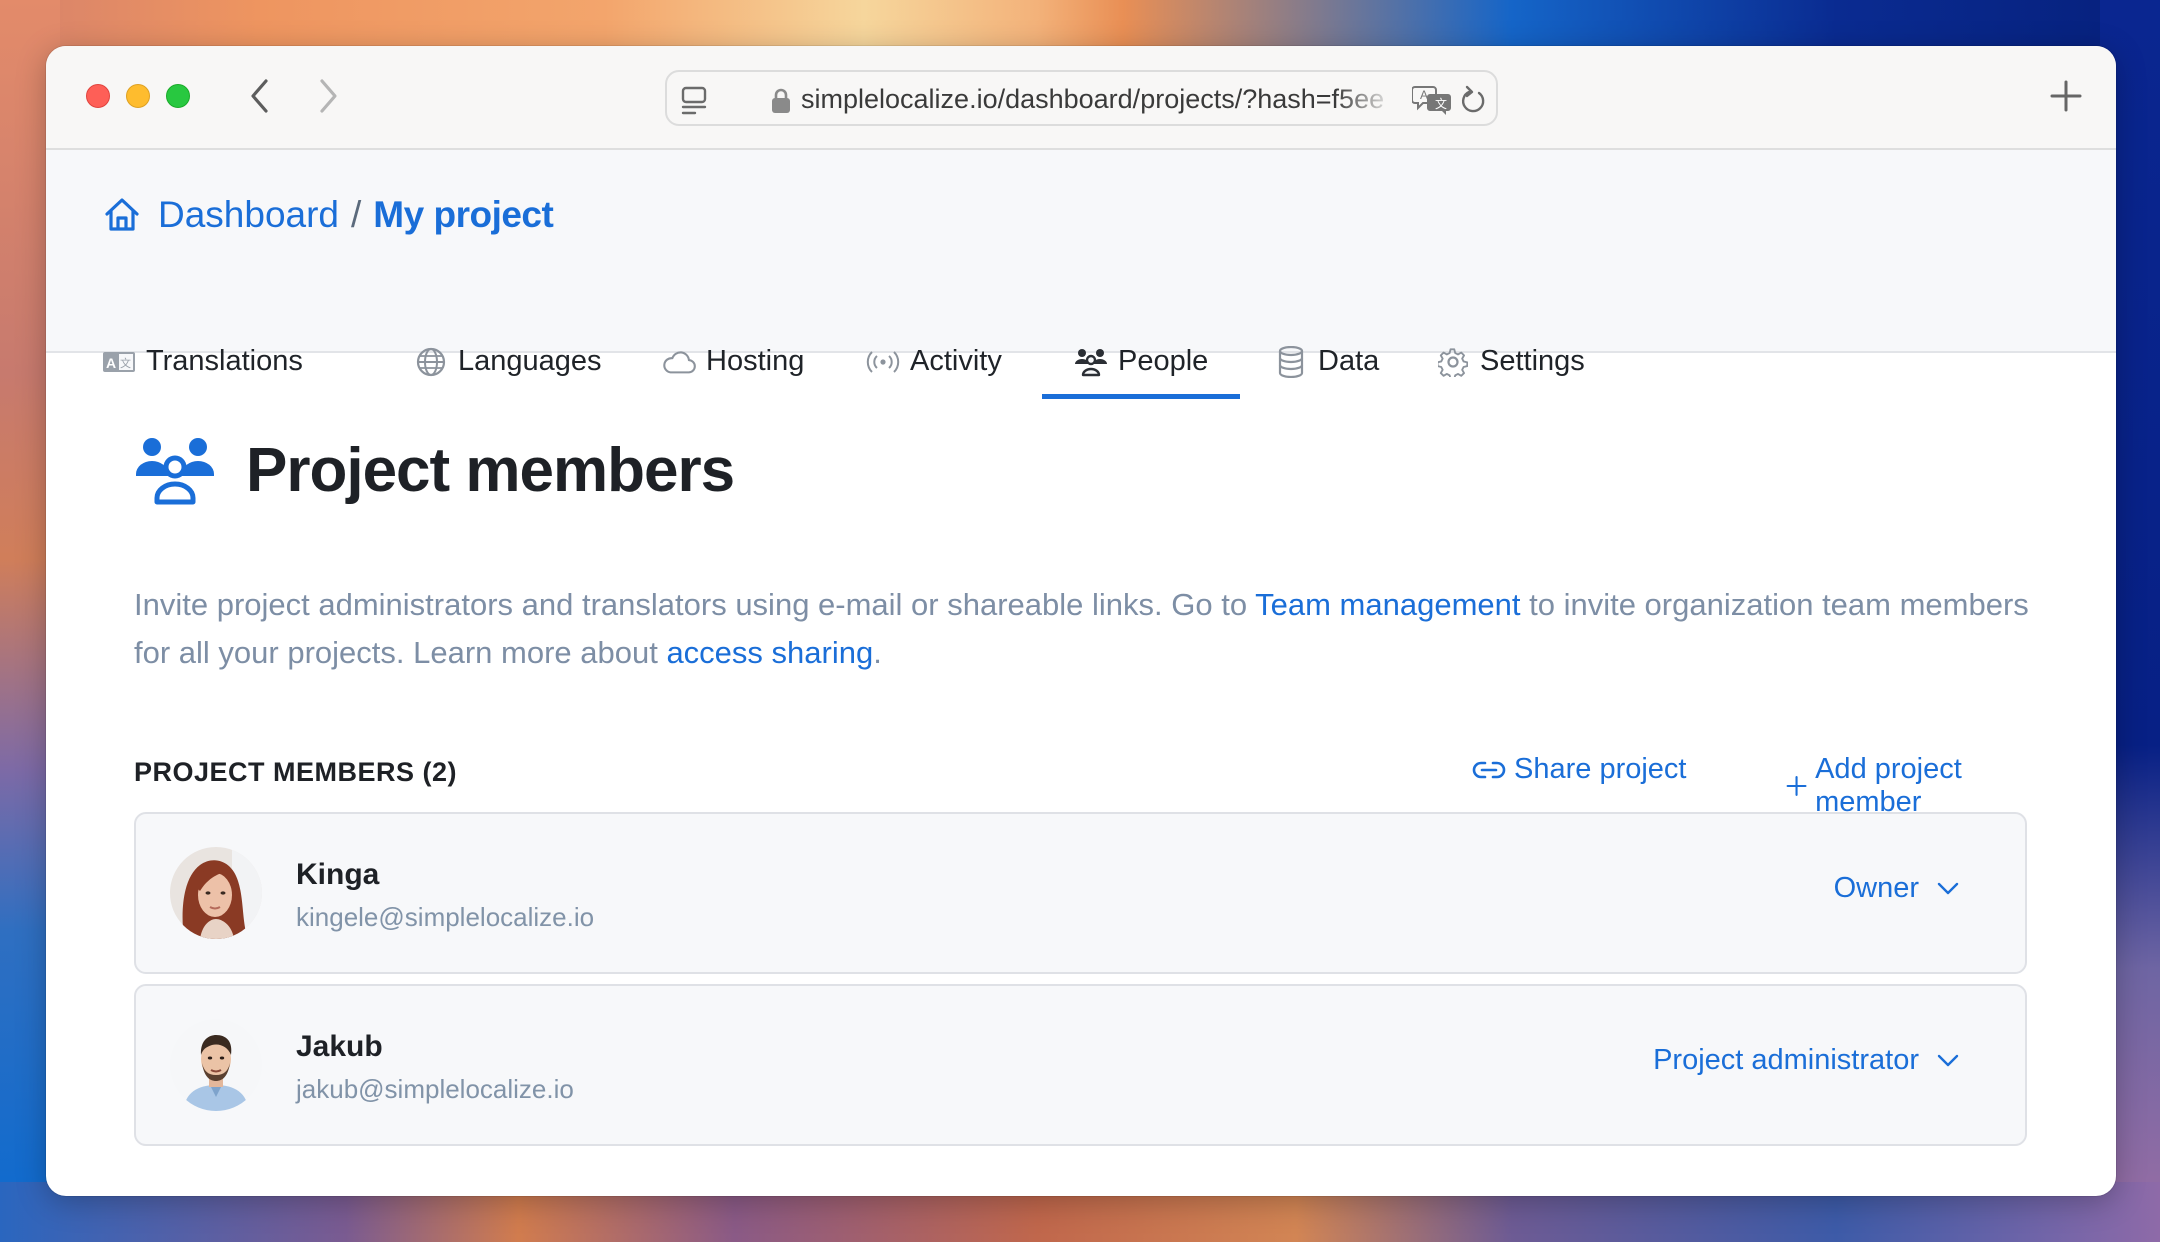 This screenshot has height=1242, width=2160. Describe the element at coordinates (877, 652) in the screenshot. I see `description-text: .` at that location.